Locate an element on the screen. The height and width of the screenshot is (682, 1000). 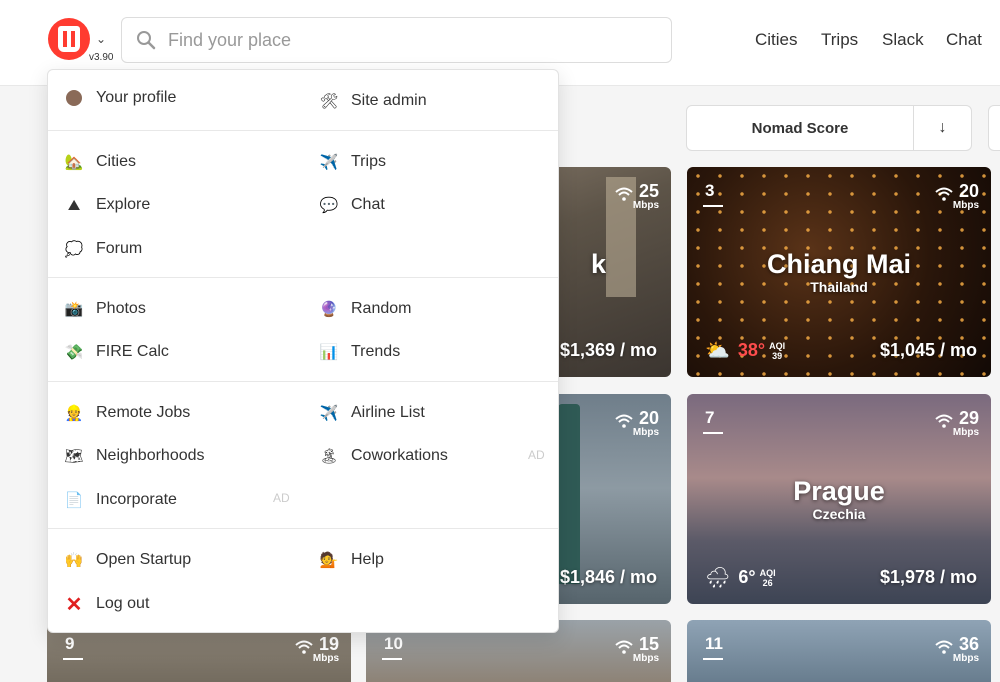
sort-direction-button: ↓ is located at coordinates (942, 128).